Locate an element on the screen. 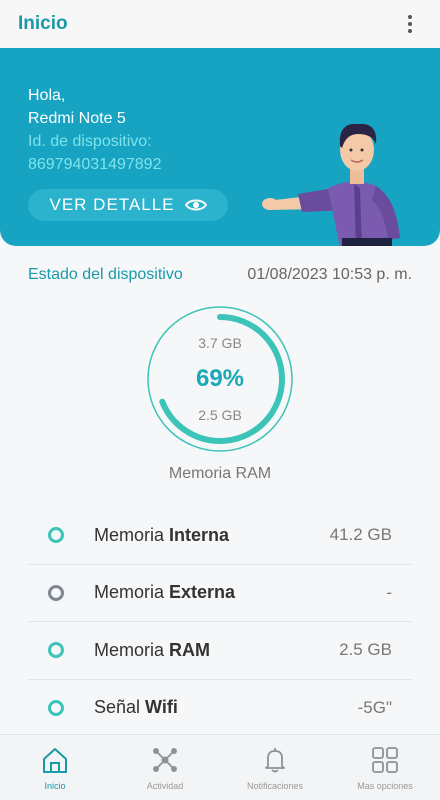  ram-gauge-caption: Memoria RAM is located at coordinates (220, 473).